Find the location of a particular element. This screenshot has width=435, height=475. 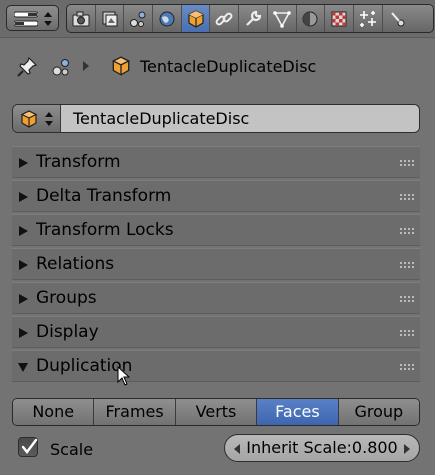

tab-physics is located at coordinates (397, 18).